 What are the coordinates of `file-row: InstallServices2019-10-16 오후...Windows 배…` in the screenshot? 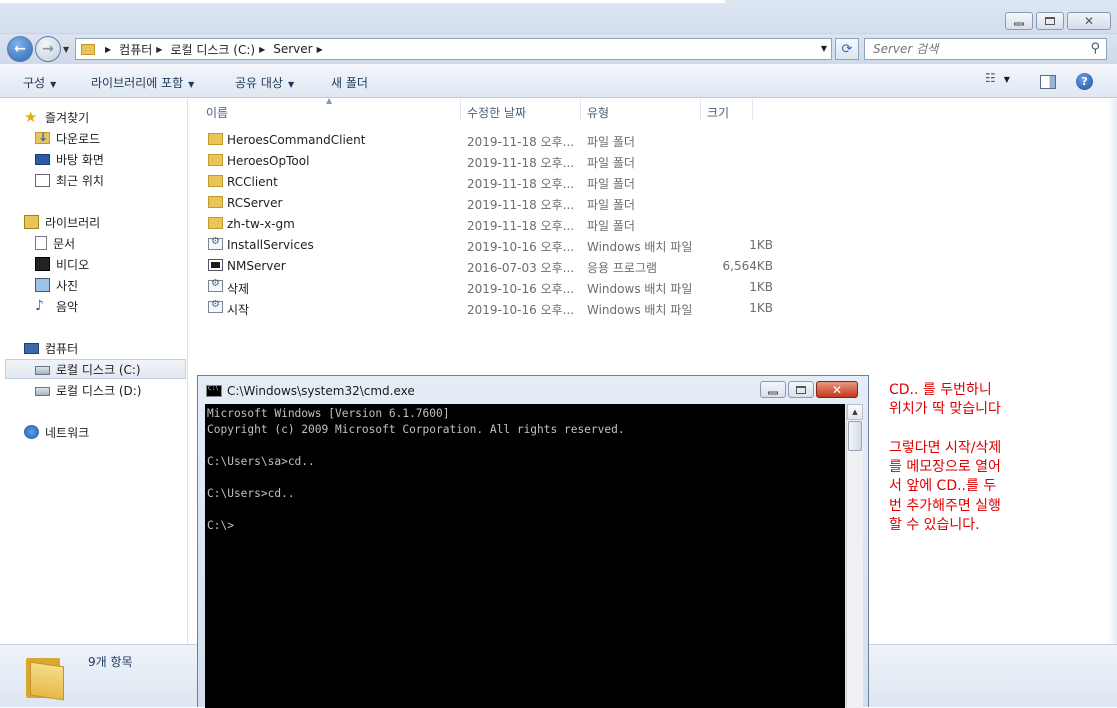 It's located at (494, 244).